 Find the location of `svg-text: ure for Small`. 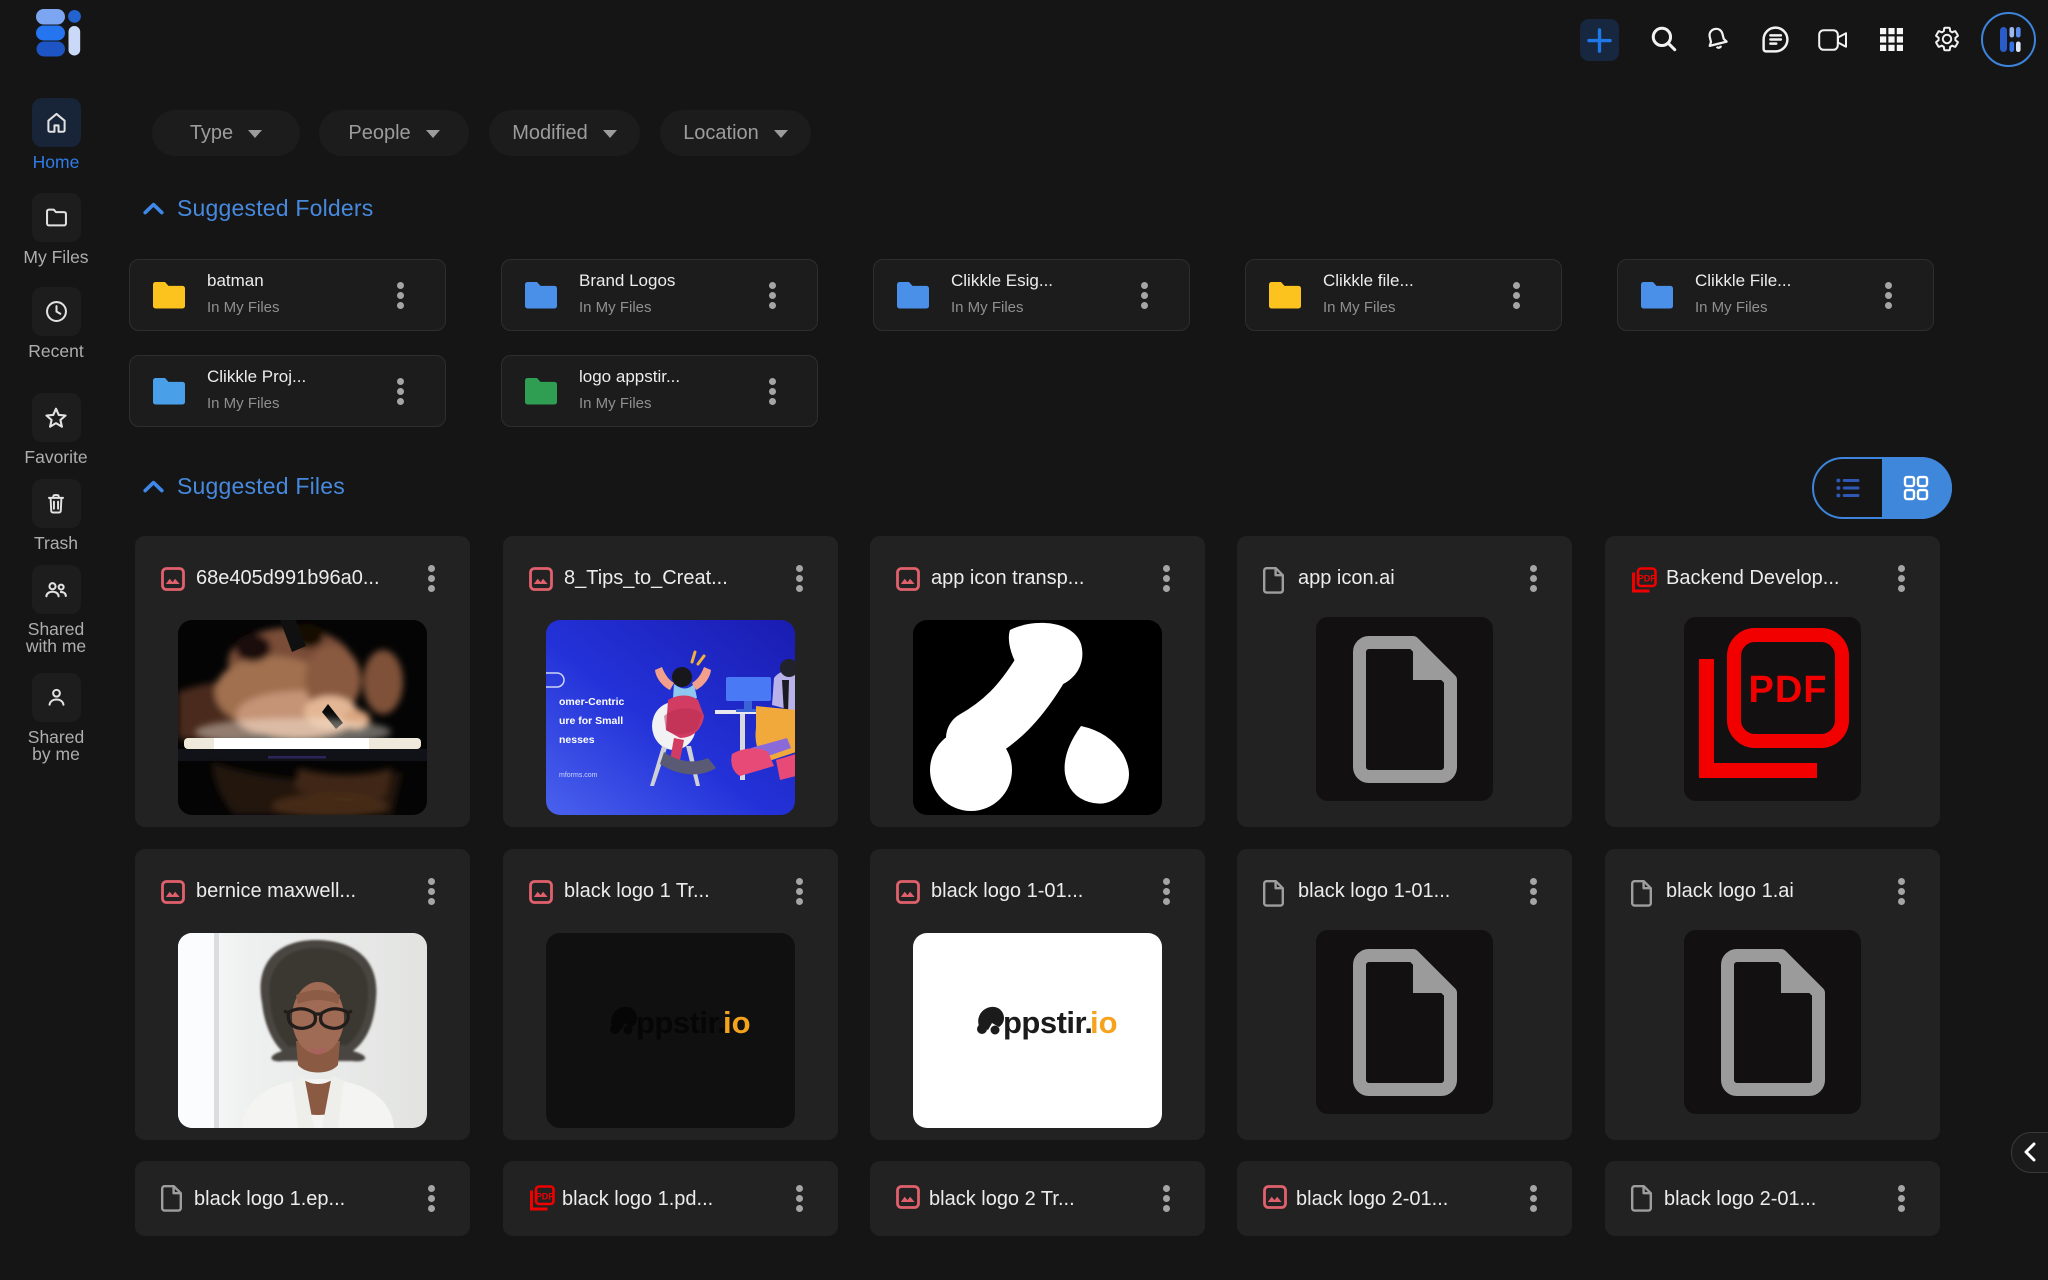

svg-text: ure for Small is located at coordinates (591, 721).